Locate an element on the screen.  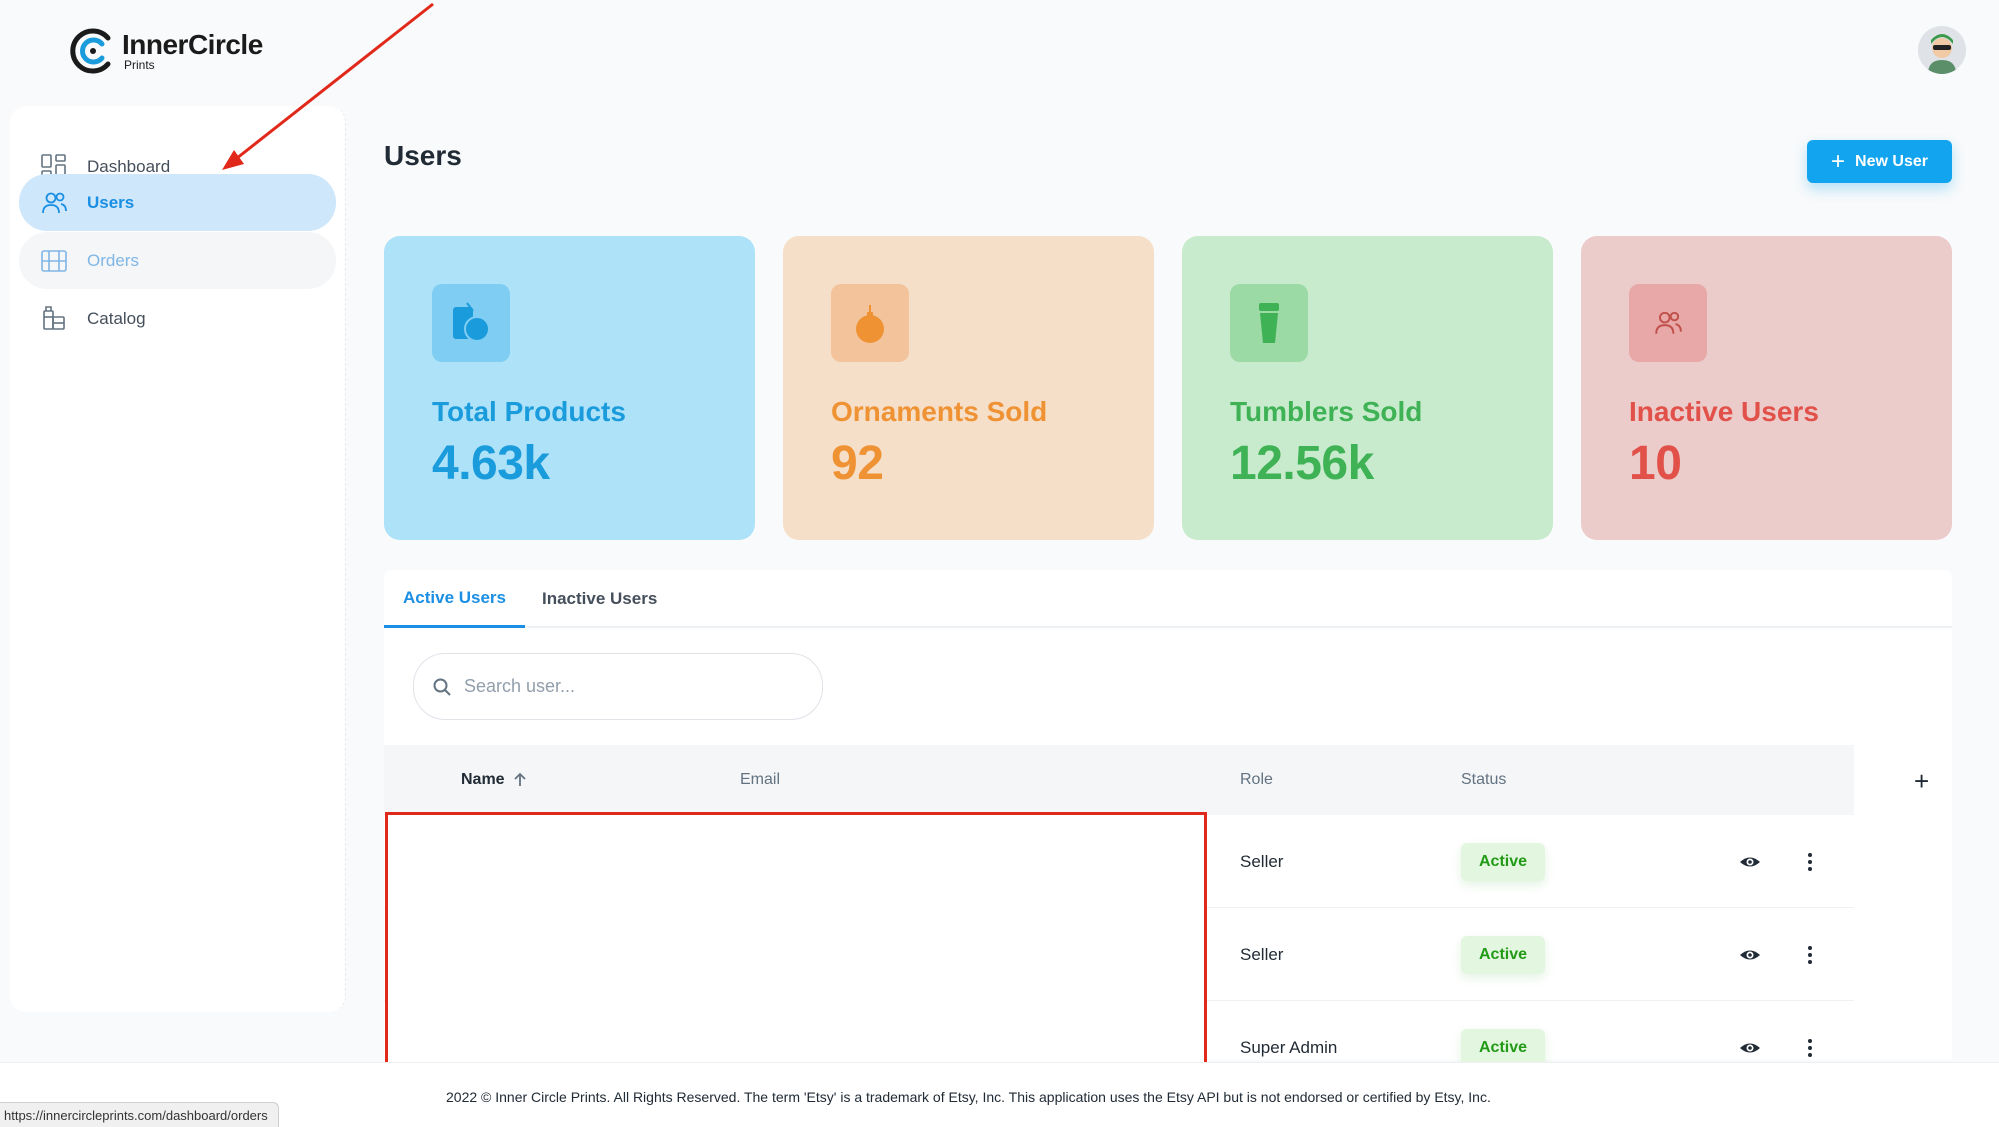
app-logo: InnerCircle Prints is located at coordinates (165, 51).